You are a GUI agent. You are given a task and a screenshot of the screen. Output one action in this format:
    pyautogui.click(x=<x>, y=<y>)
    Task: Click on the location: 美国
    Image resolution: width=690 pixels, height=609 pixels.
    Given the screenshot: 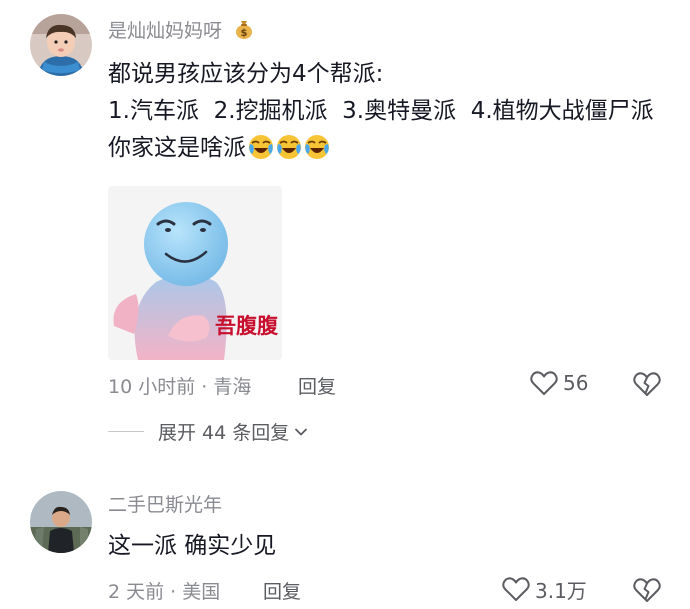 What is the action you would take?
    pyautogui.click(x=201, y=592)
    